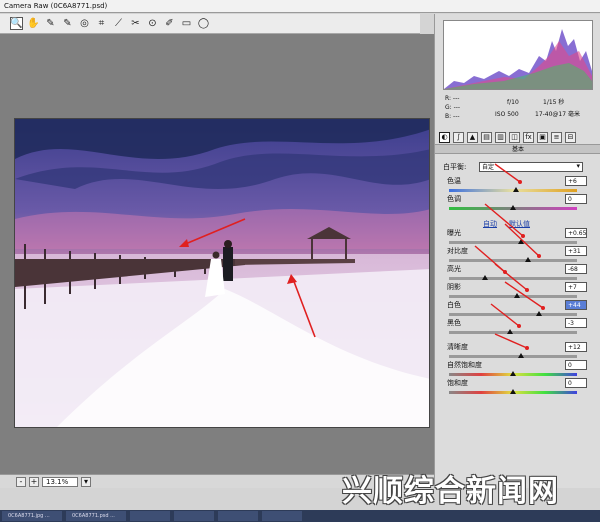 The image size is (600, 522). Describe the element at coordinates (531, 167) in the screenshot. I see `white-balance-select: 自定` at that location.